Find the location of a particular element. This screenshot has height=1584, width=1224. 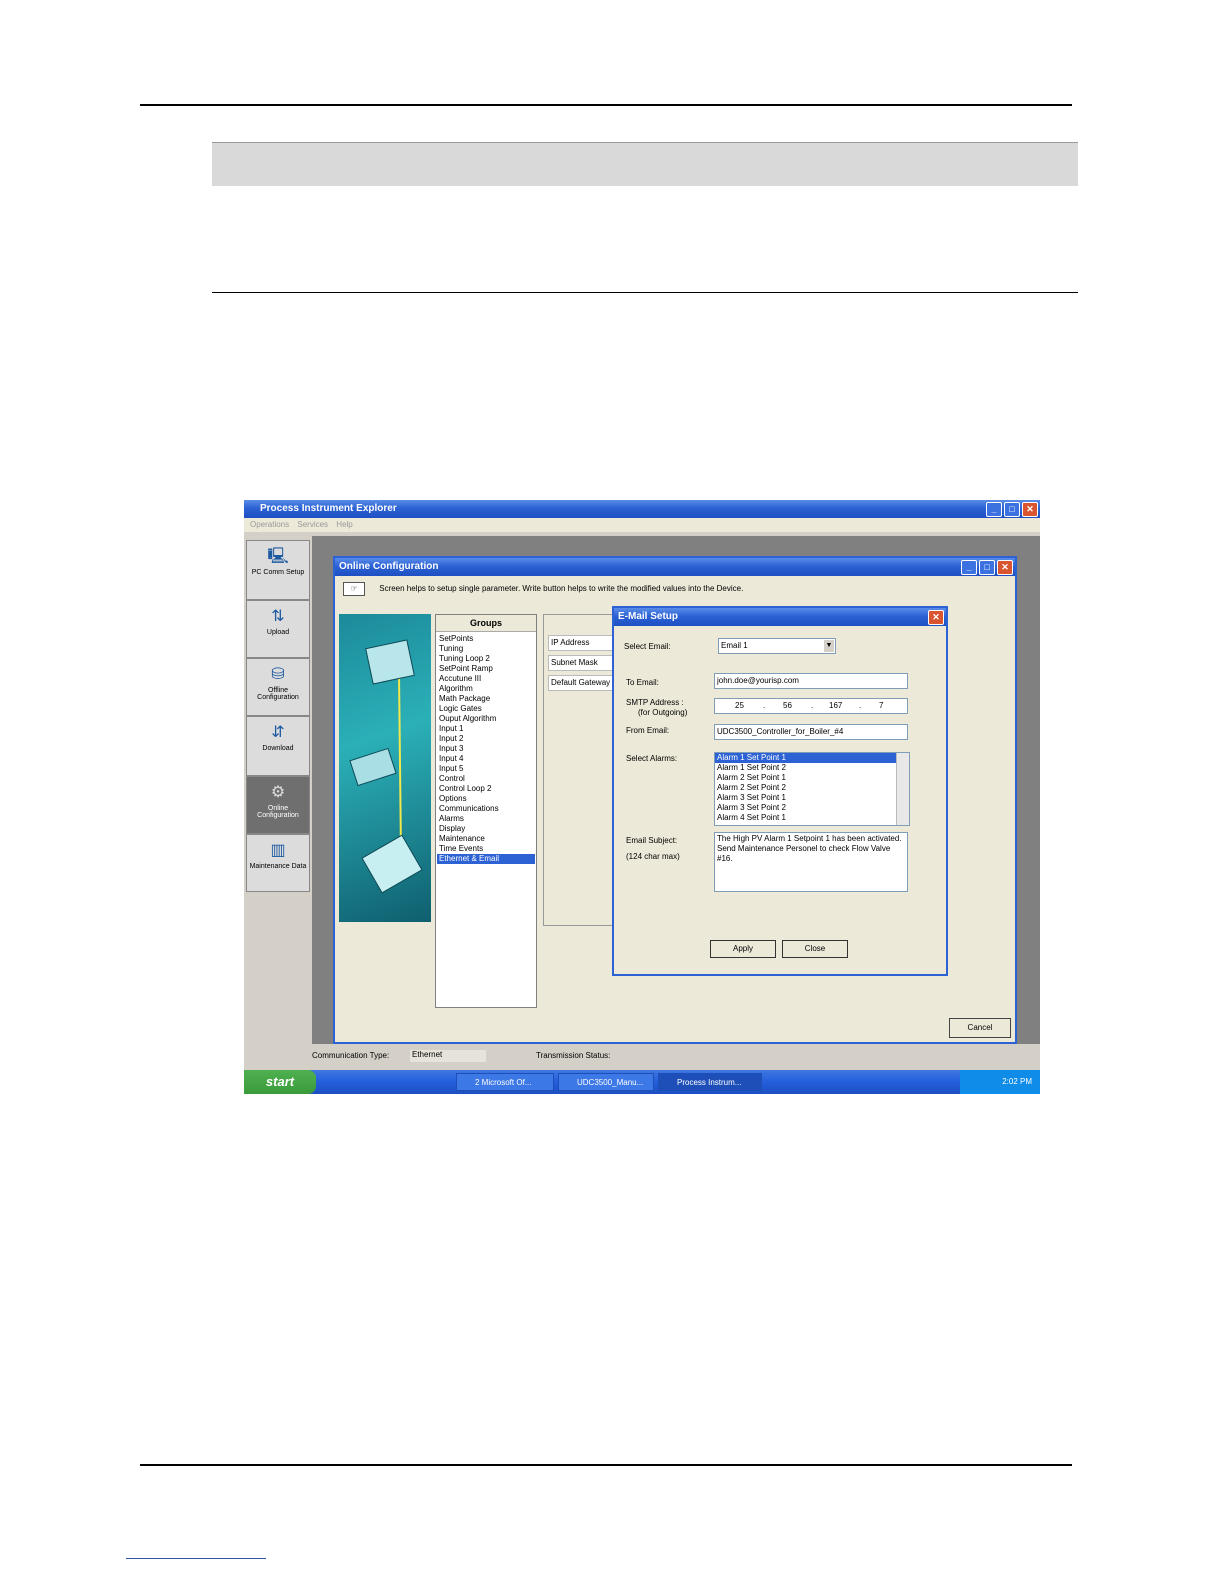

select-alarms-label: Select Alarms: is located at coordinates (652, 758).